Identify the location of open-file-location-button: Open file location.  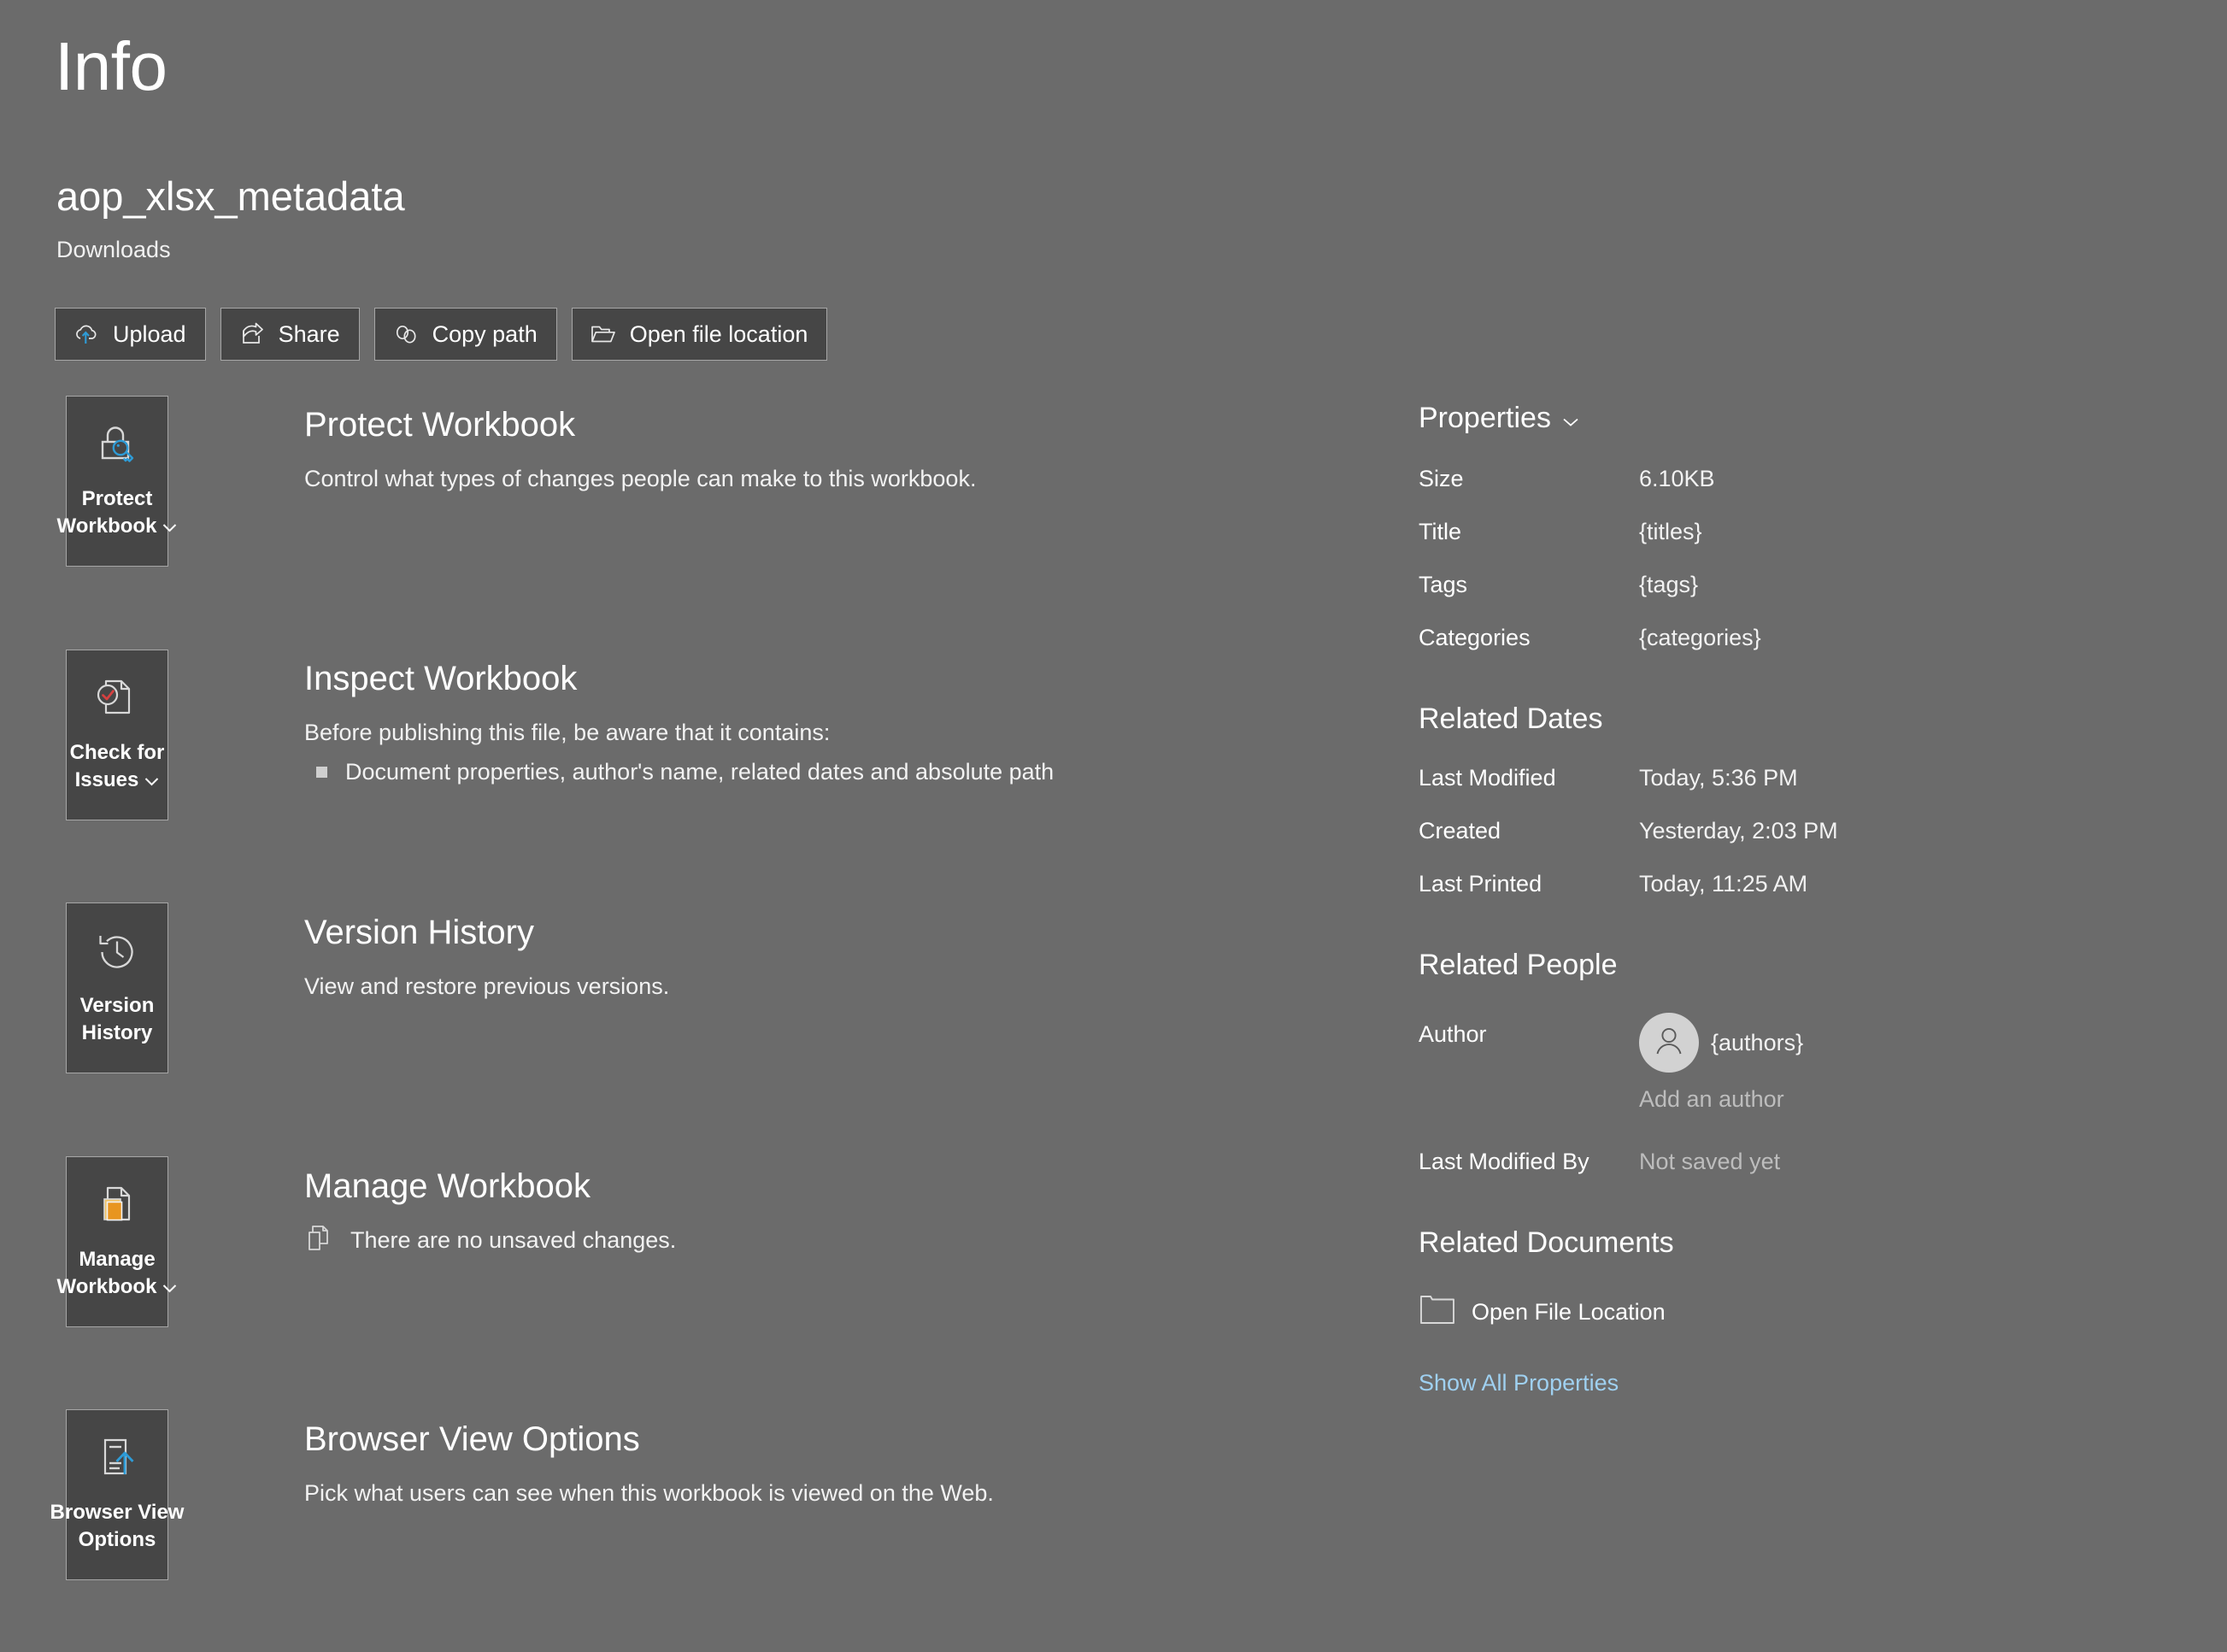
(699, 334).